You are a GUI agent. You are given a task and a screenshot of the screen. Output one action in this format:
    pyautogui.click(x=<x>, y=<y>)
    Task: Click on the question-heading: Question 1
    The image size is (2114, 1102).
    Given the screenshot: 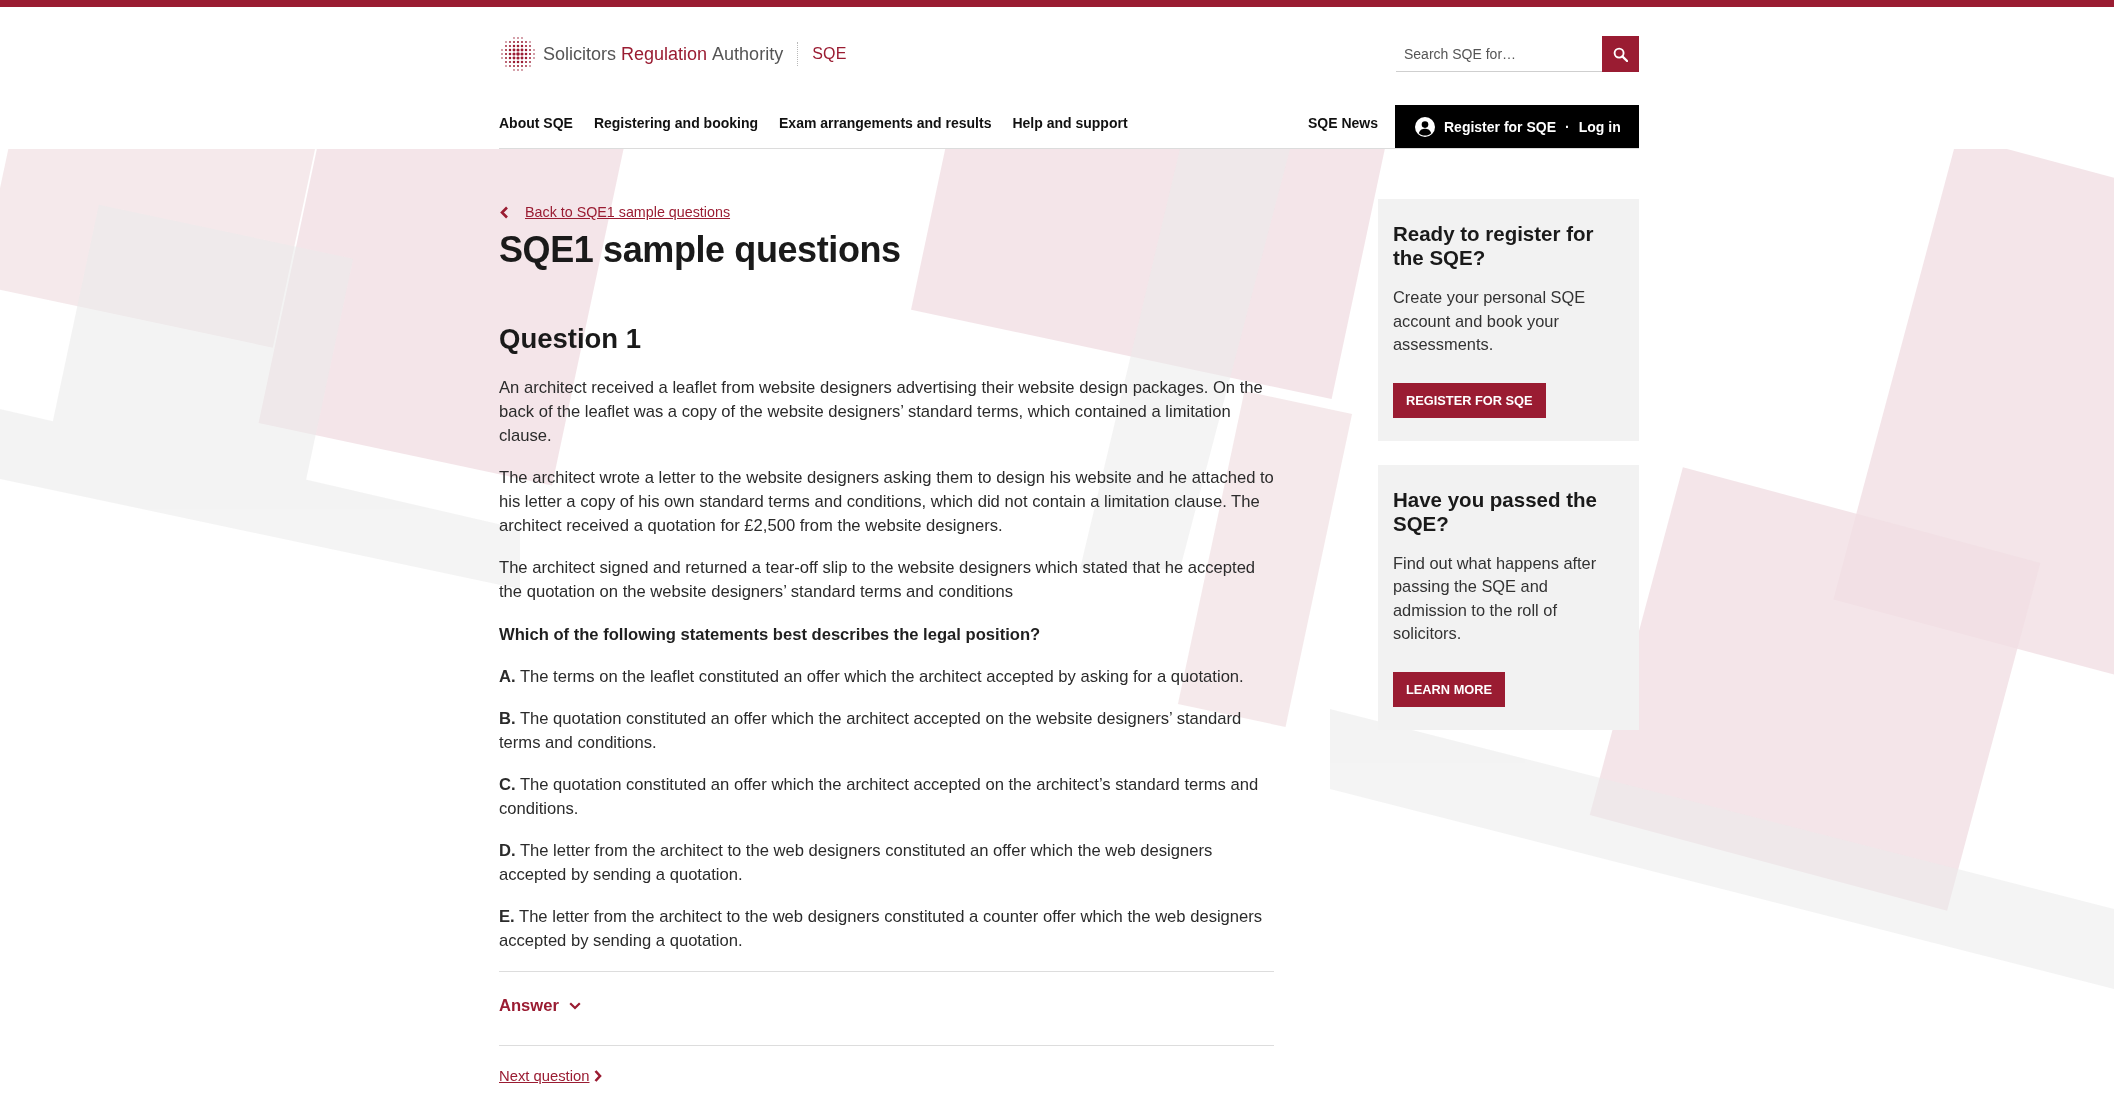 What is the action you would take?
    pyautogui.click(x=571, y=338)
    